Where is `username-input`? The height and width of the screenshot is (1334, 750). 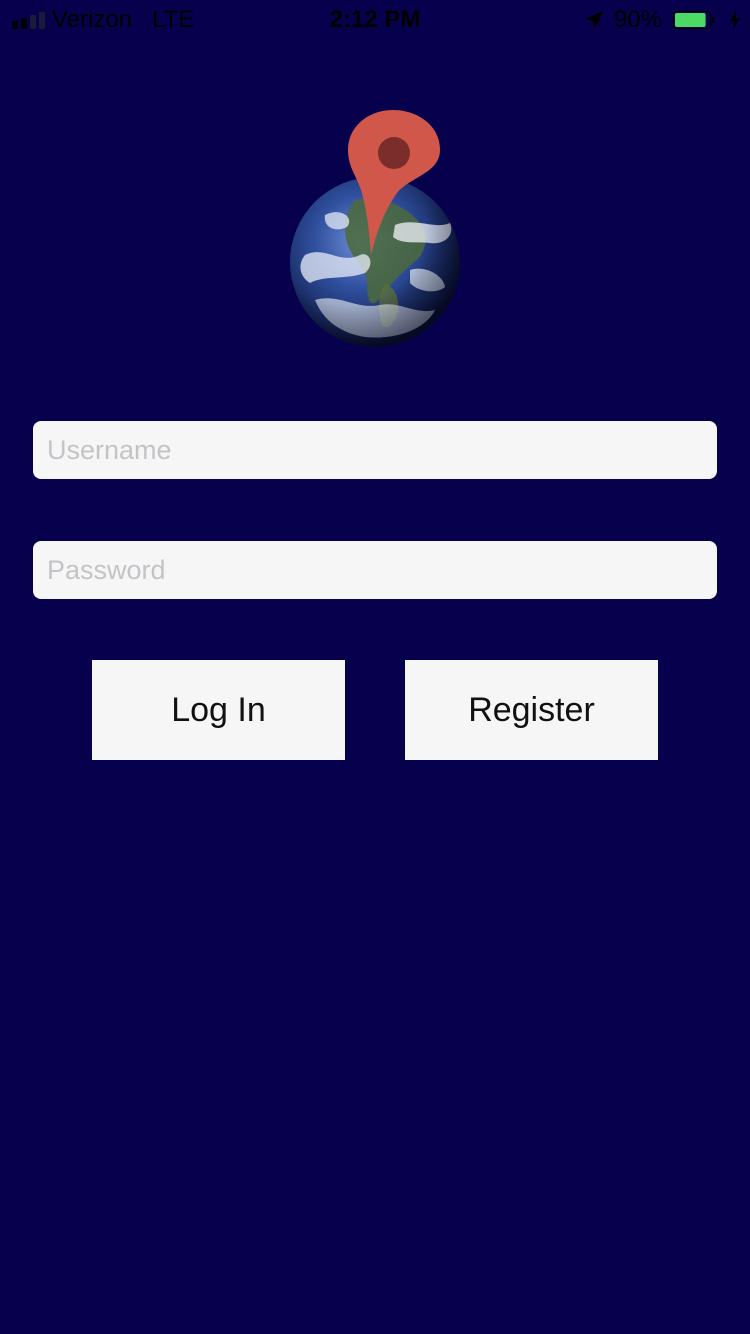 username-input is located at coordinates (375, 450).